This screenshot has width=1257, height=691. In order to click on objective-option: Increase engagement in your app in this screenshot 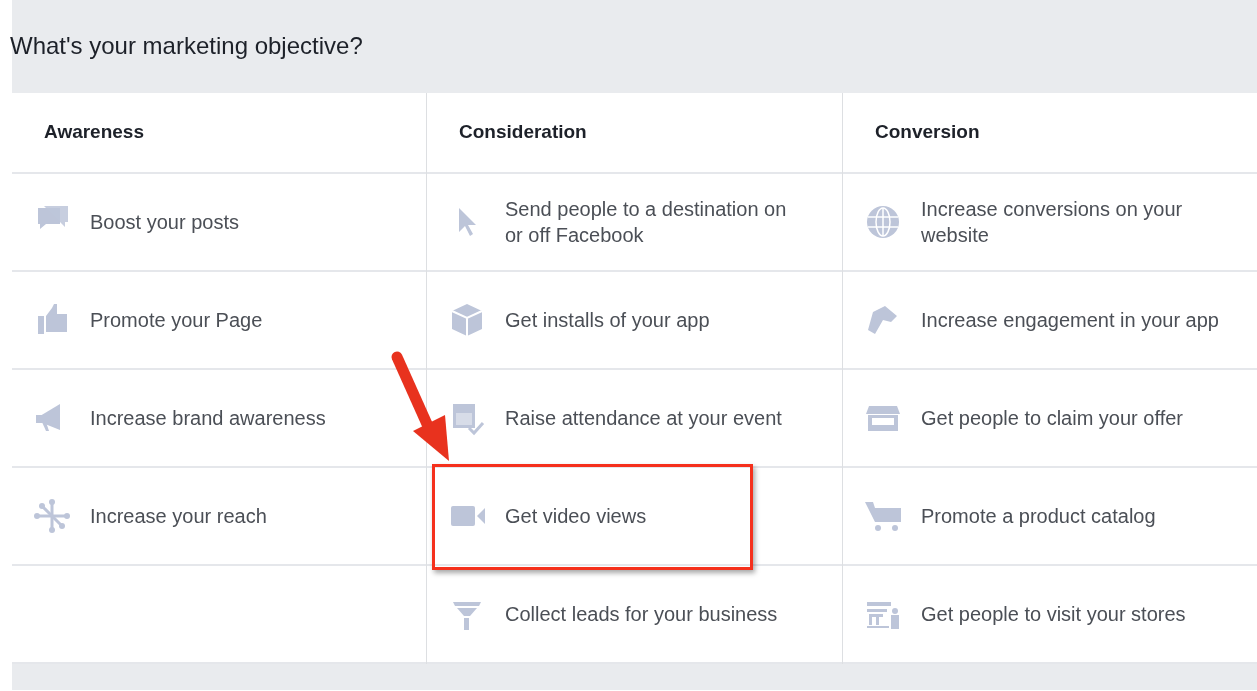, I will do `click(1050, 321)`.